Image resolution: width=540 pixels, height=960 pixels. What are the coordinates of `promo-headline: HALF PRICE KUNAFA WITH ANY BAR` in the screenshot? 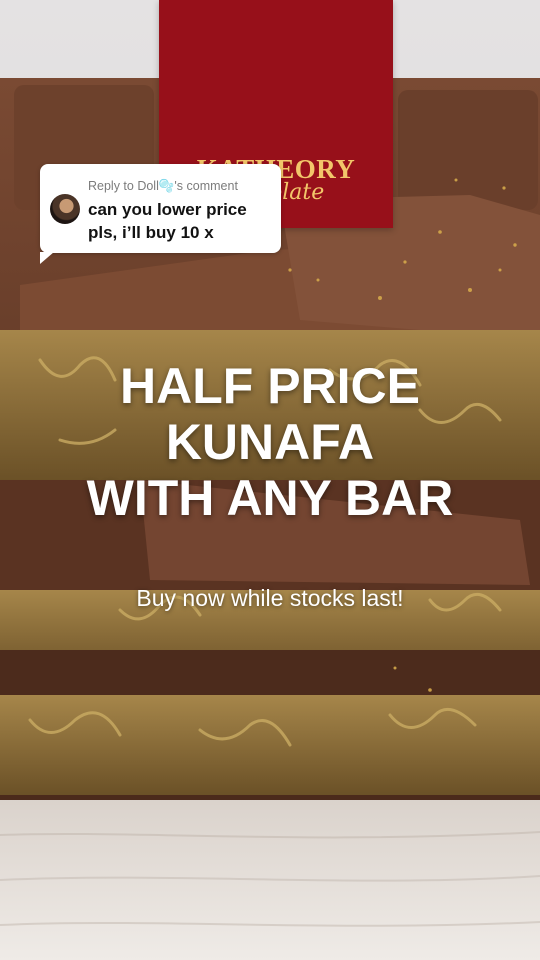 It's located at (270, 442).